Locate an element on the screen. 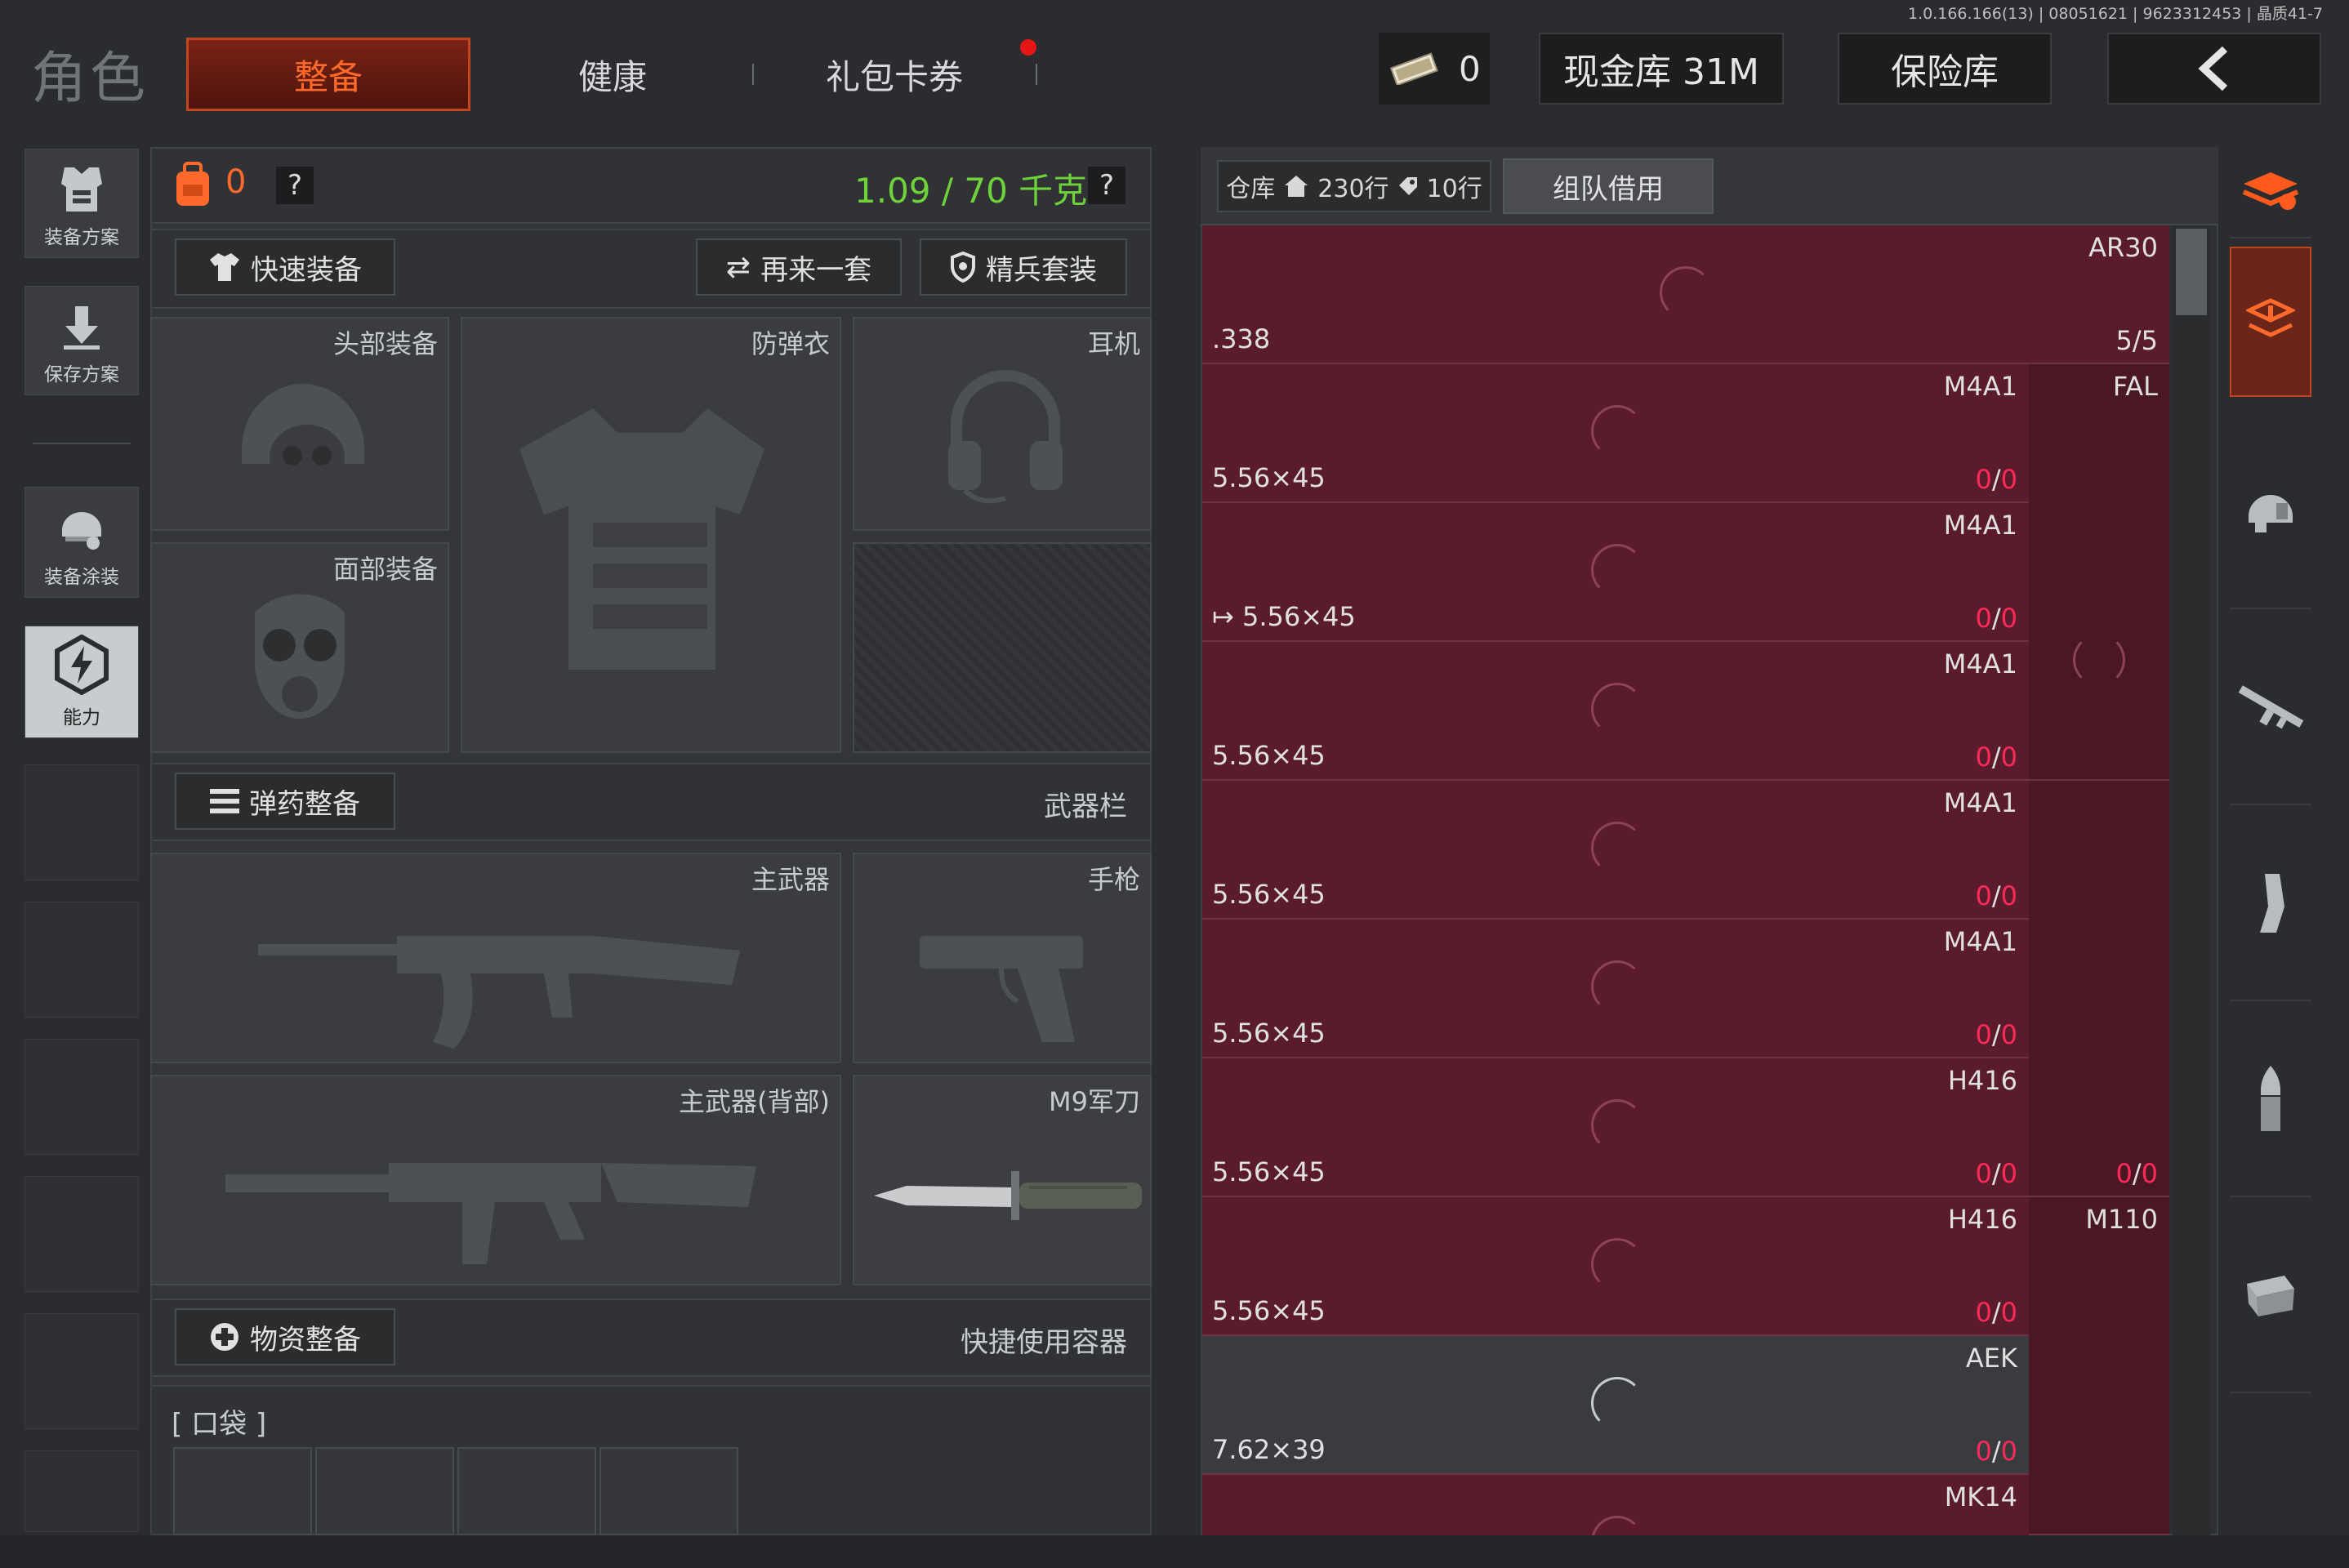  primary-back-slot: 主武器(背部) is located at coordinates (495, 1180).